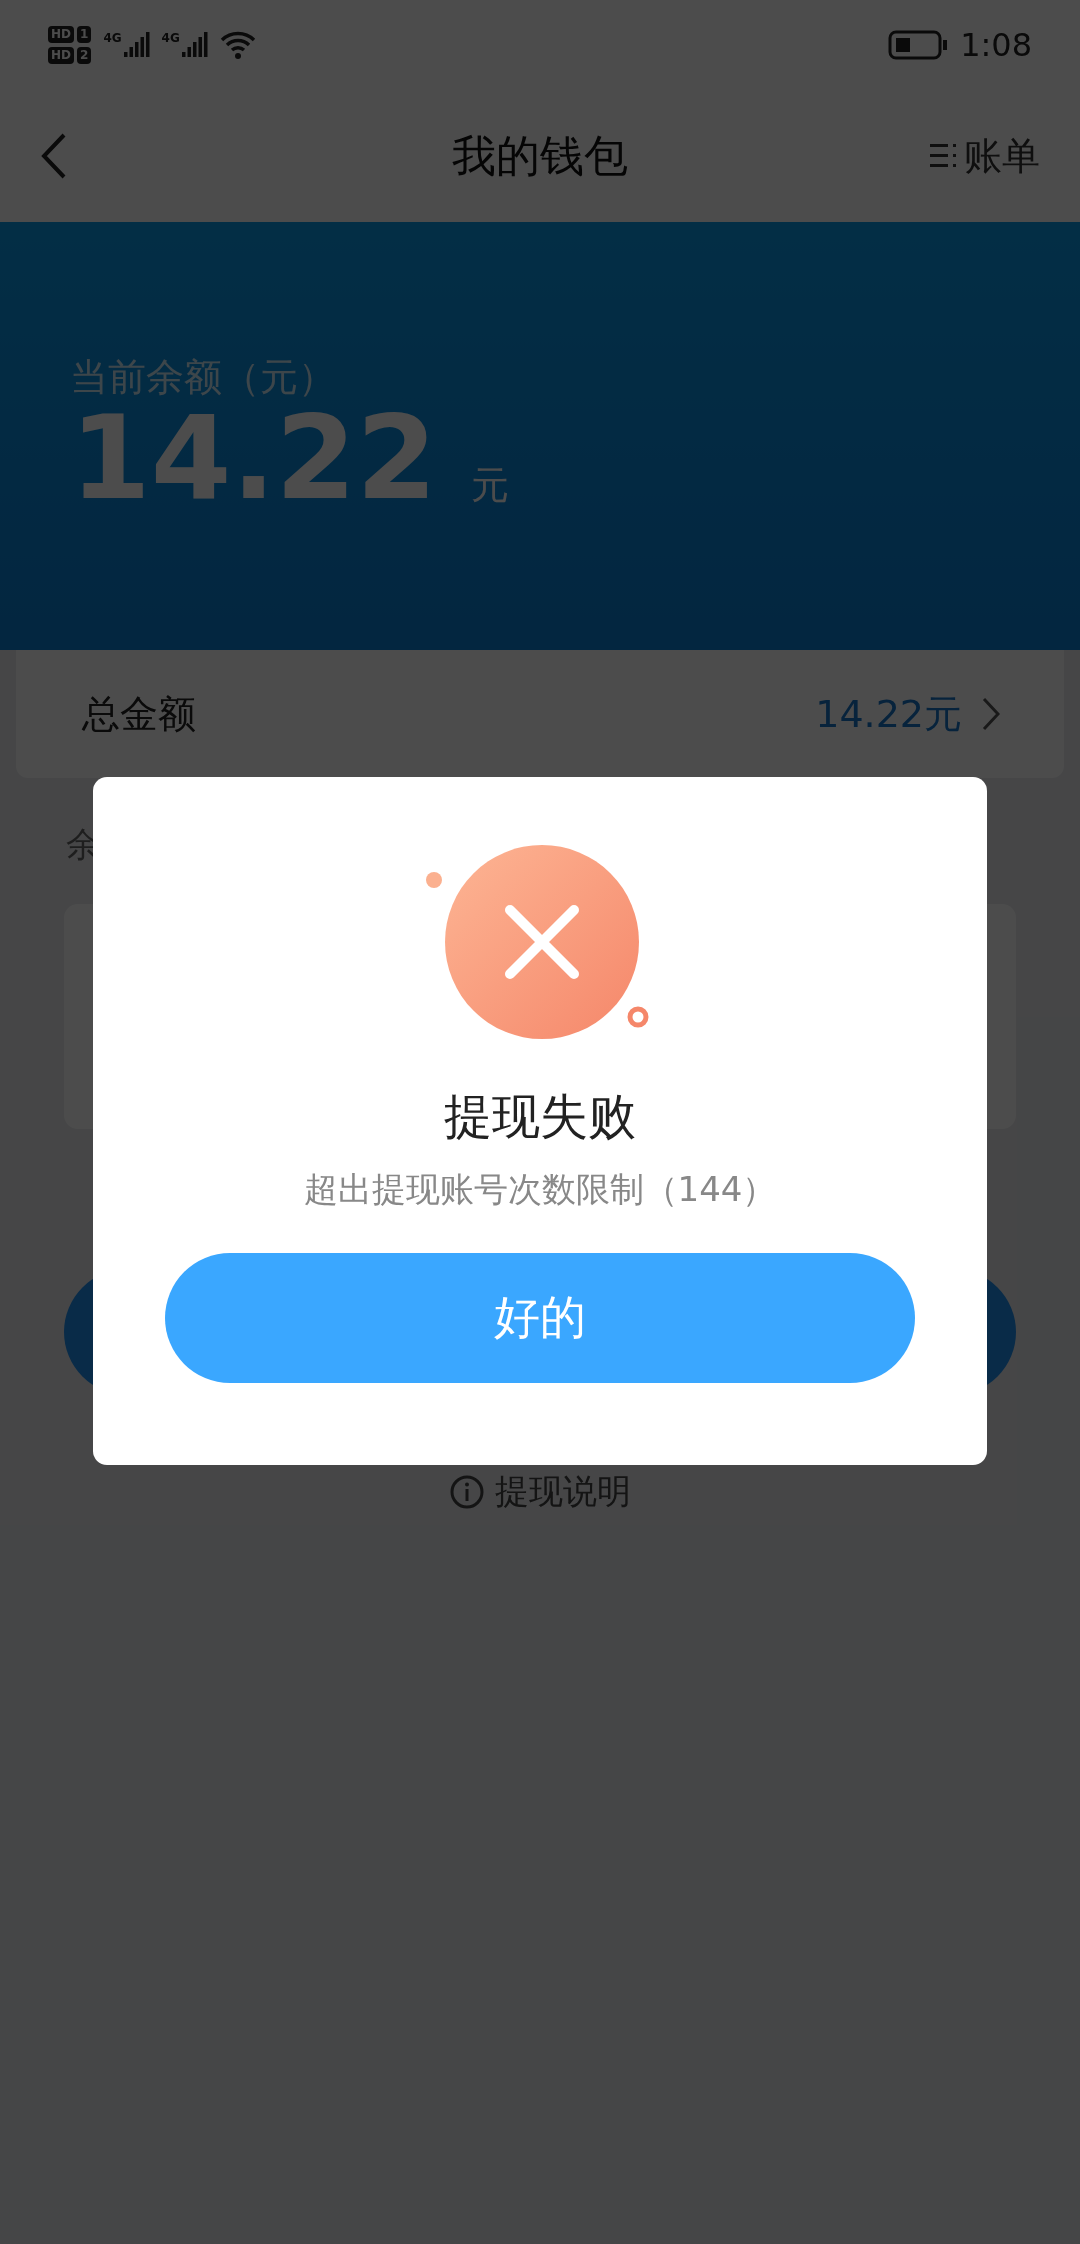 This screenshot has width=1080, height=2244. Describe the element at coordinates (139, 714) in the screenshot. I see `total-label: 总金额` at that location.